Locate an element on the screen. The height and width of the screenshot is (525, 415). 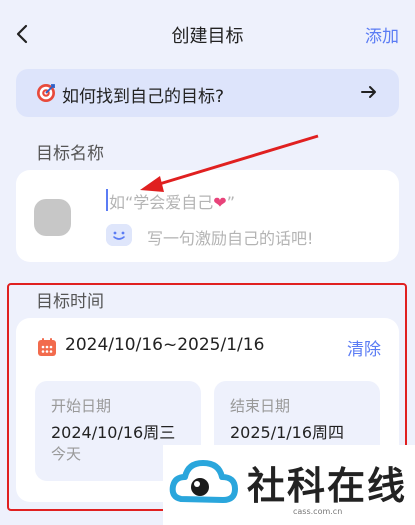
goal-time-label: 目标时间 is located at coordinates (70, 302).